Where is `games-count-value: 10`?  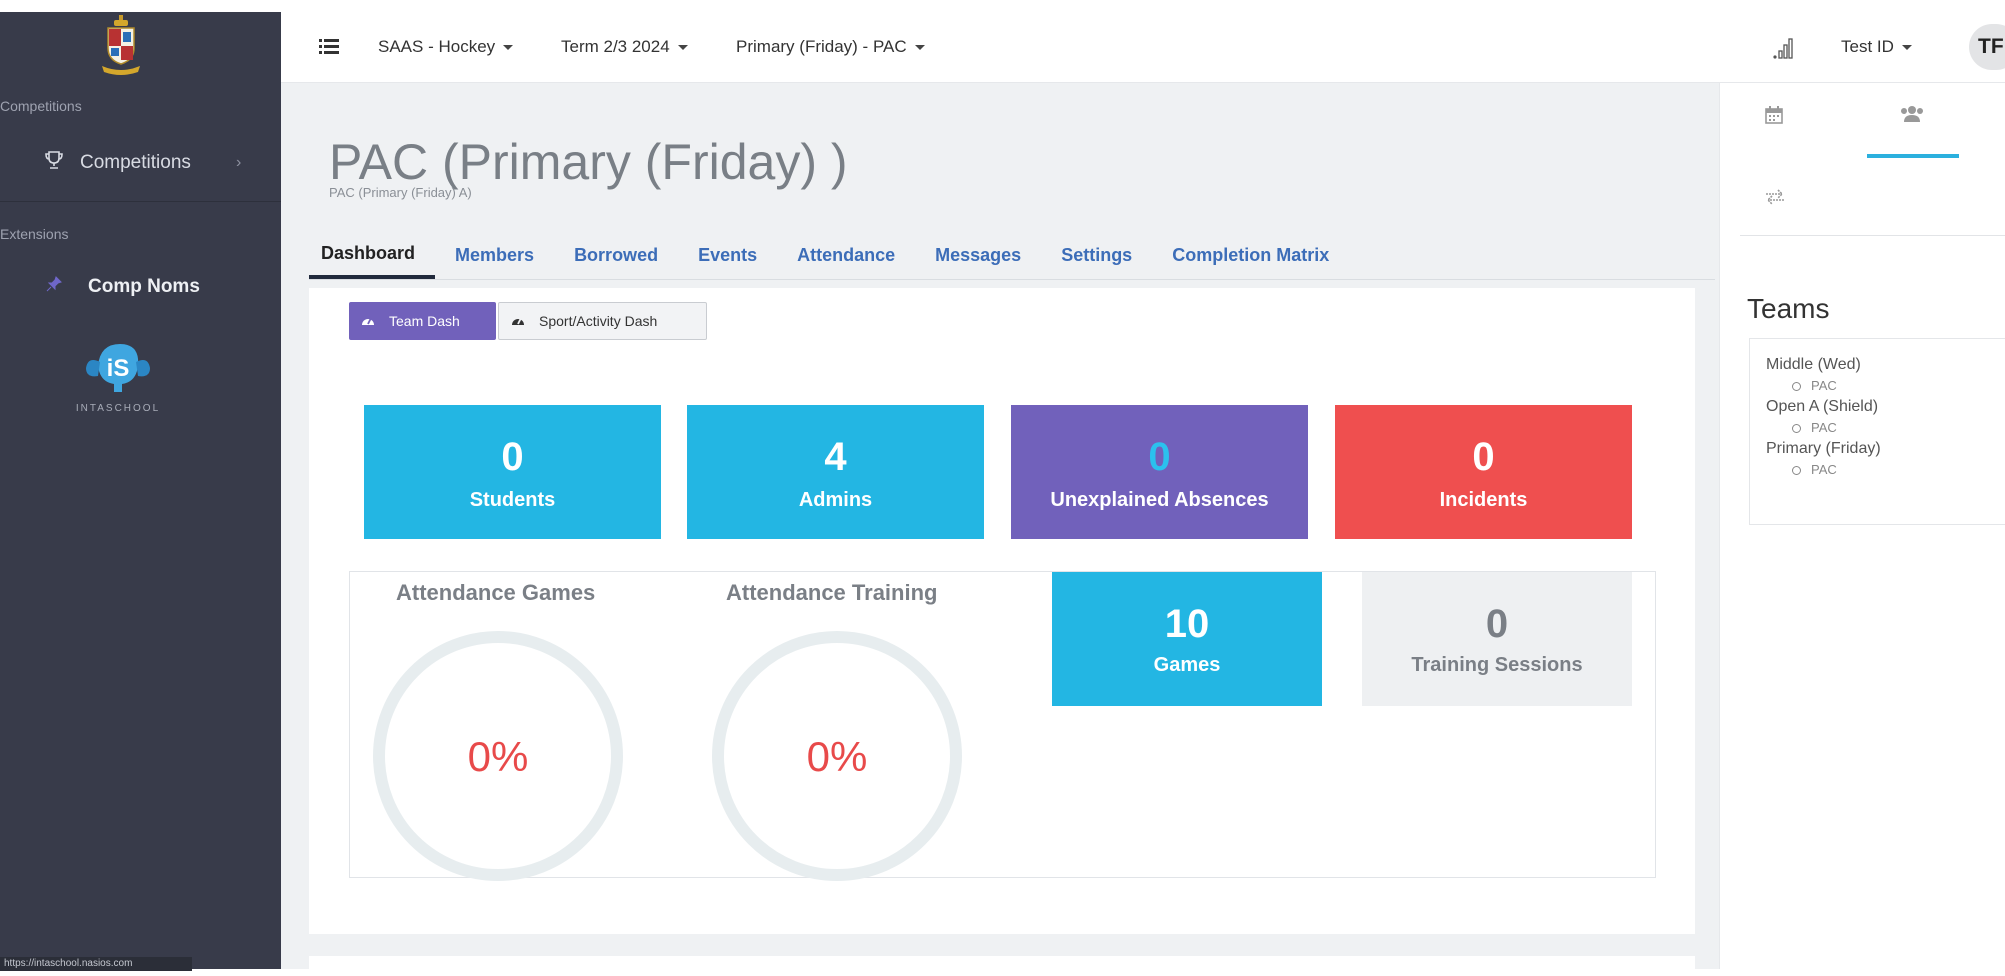 games-count-value: 10 is located at coordinates (1187, 624).